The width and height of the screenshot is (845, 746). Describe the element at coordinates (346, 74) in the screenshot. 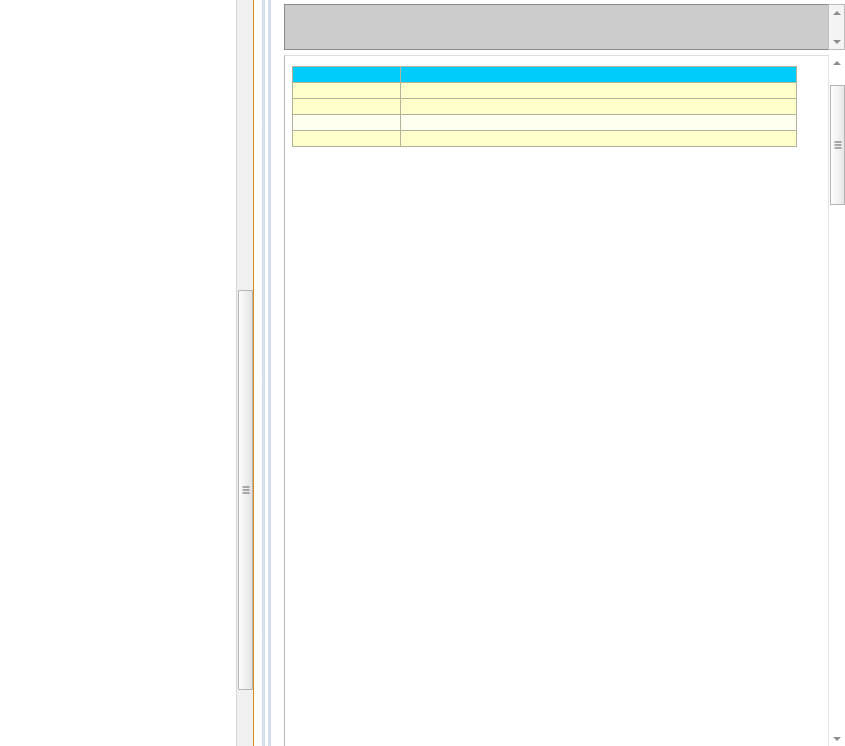

I see `row-label-function` at that location.